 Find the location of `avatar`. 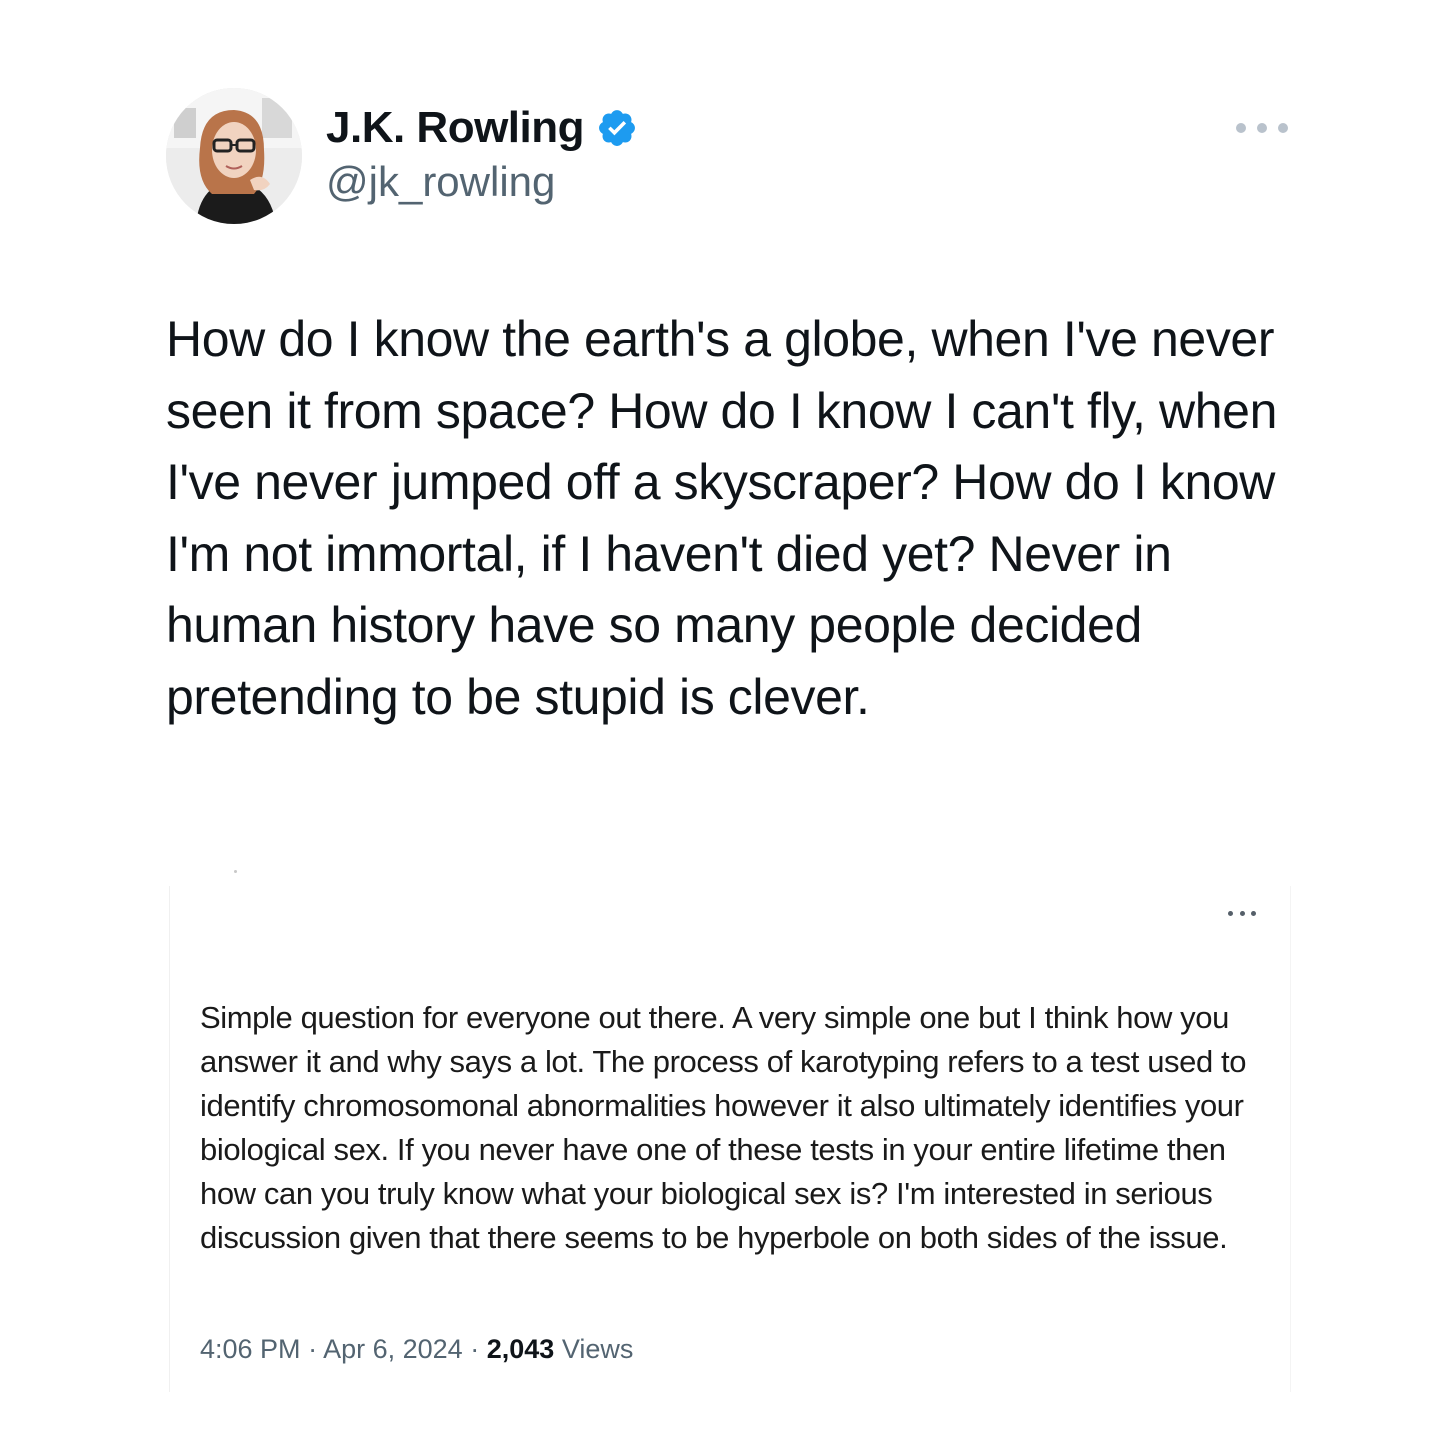

avatar is located at coordinates (234, 156).